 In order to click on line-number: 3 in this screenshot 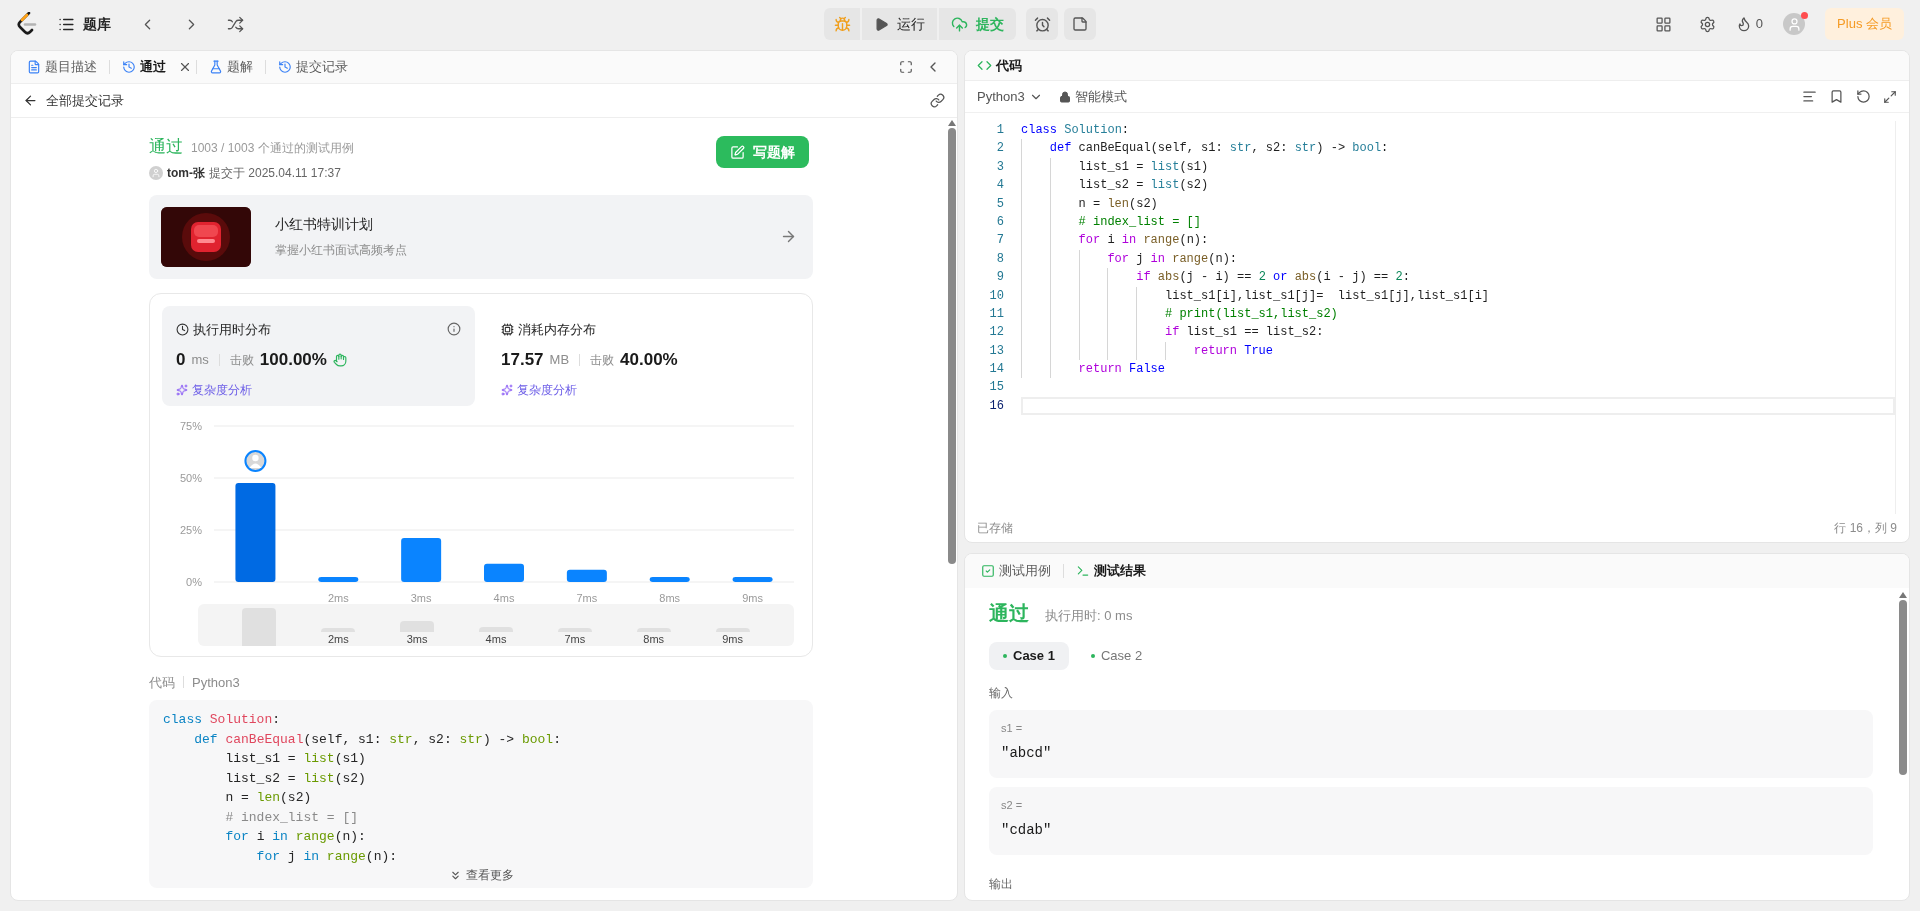, I will do `click(1000, 167)`.